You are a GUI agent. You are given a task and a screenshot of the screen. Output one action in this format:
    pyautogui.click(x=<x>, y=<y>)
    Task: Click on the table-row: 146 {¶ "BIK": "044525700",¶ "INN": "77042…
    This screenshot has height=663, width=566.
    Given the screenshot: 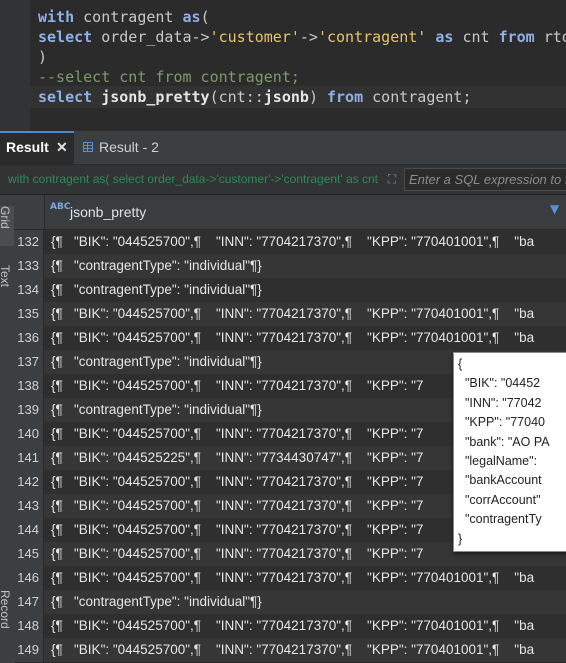 What is the action you would take?
    pyautogui.click(x=290, y=578)
    